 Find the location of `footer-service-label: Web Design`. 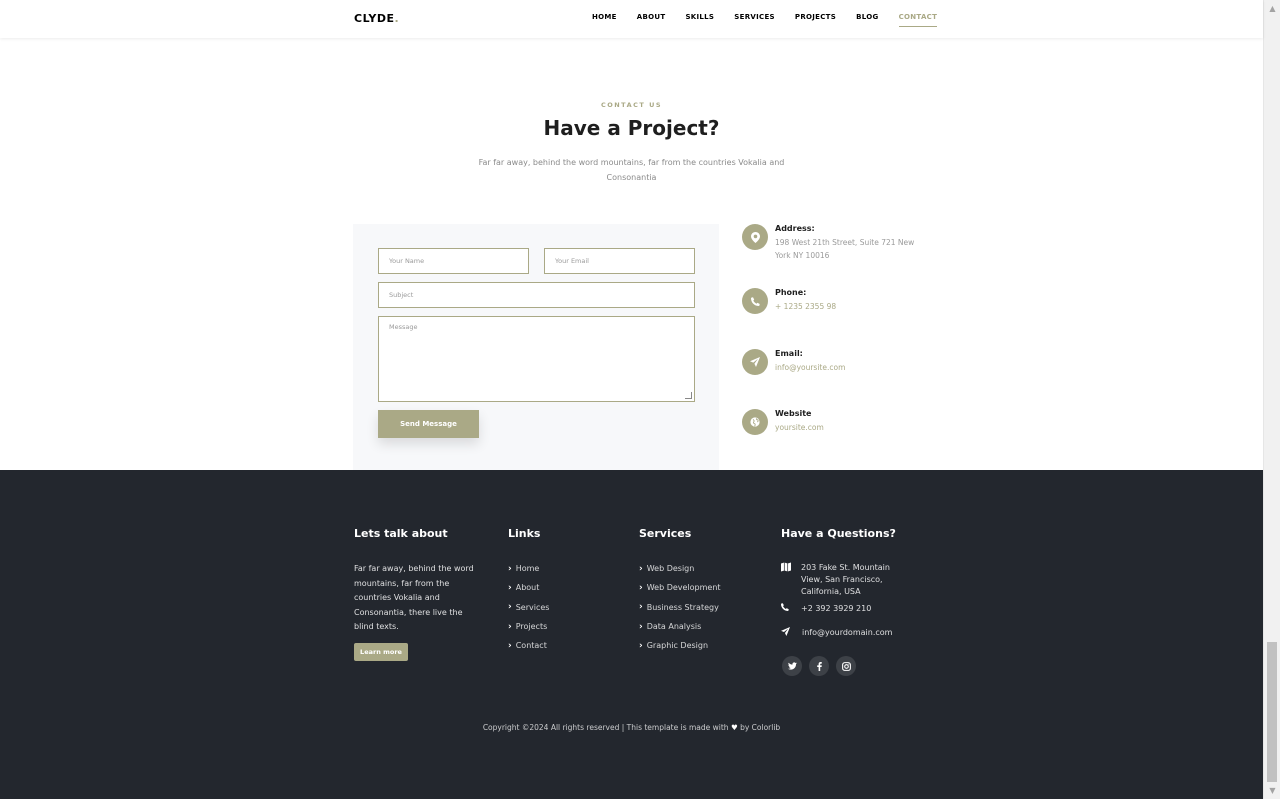

footer-service-label: Web Design is located at coordinates (670, 569).